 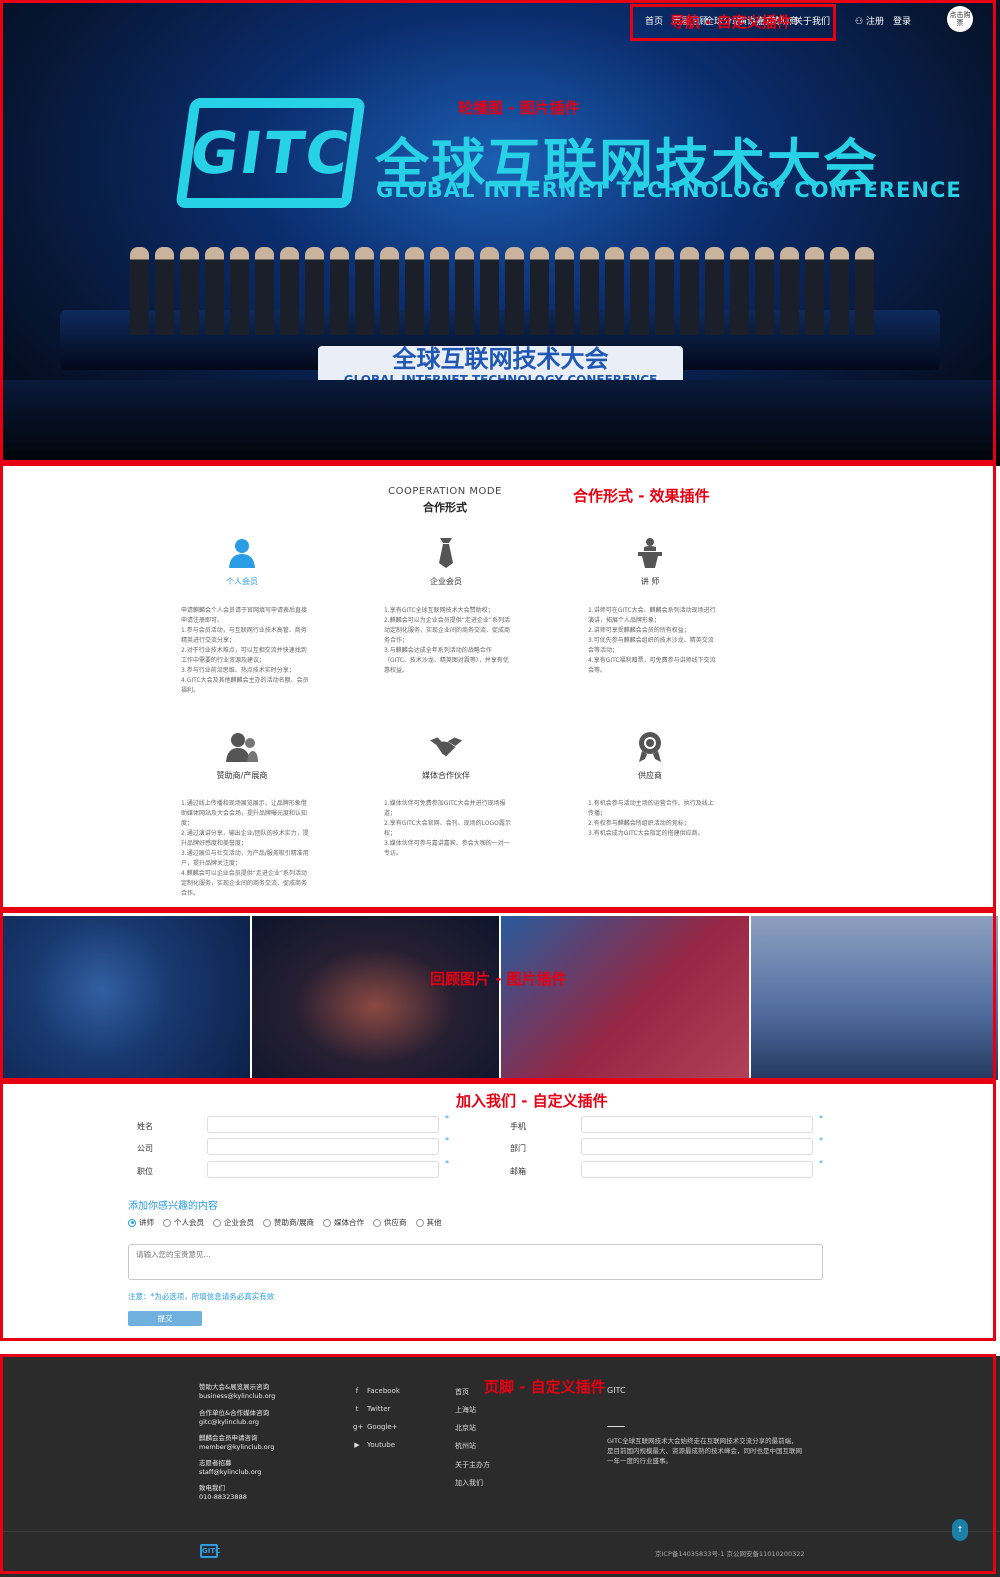 I want to click on coop-title-en: COOPERATION MODE, so click(x=445, y=491).